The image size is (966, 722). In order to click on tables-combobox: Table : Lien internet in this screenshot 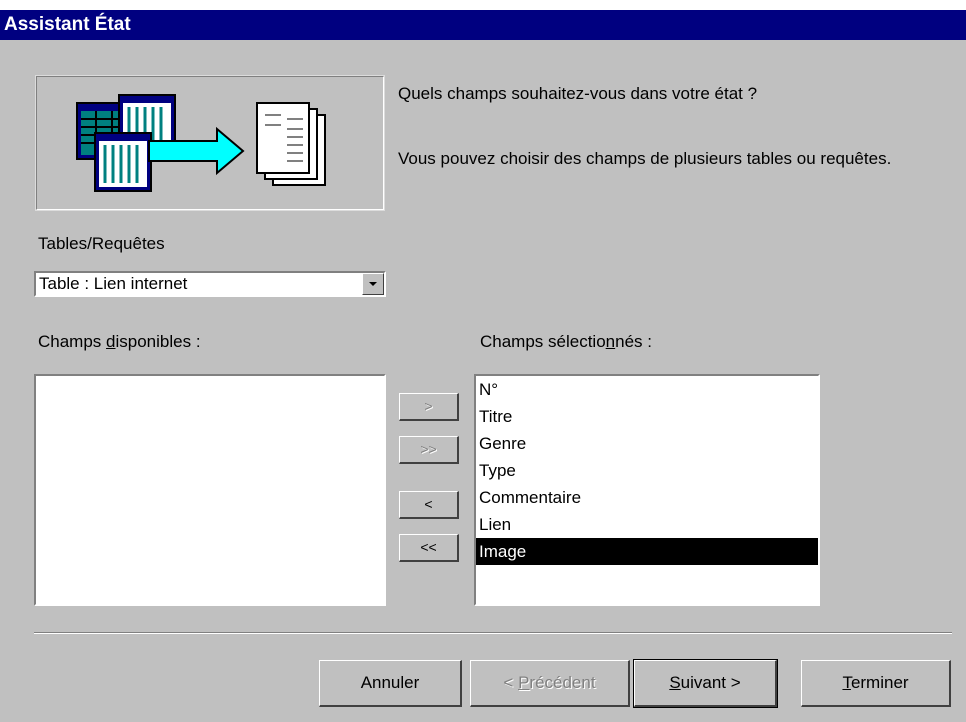, I will do `click(210, 284)`.